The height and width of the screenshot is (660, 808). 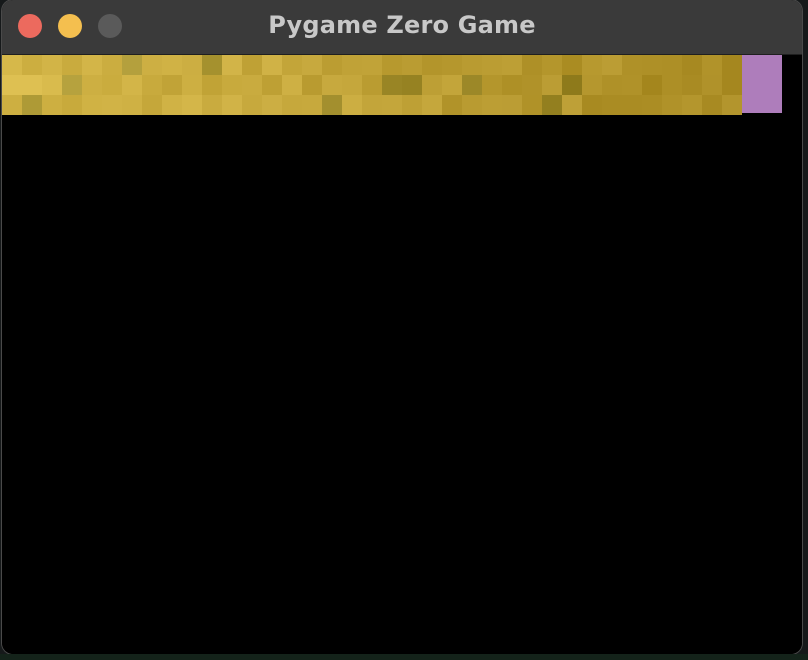 I want to click on pixel-bar, so click(x=372, y=85).